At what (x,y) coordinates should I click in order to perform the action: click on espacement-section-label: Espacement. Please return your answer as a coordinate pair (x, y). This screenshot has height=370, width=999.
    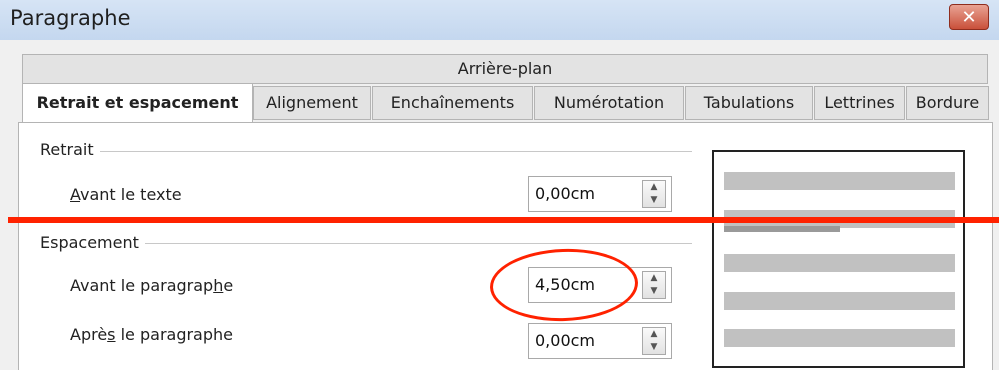
    Looking at the image, I should click on (92, 242).